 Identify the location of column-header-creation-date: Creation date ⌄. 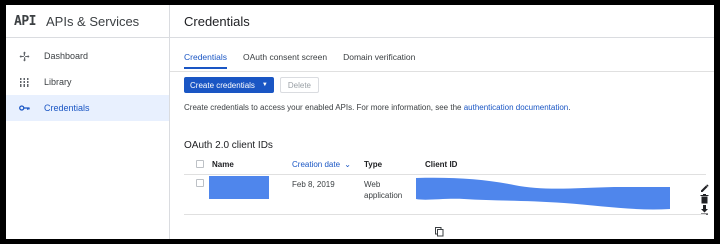
(321, 164).